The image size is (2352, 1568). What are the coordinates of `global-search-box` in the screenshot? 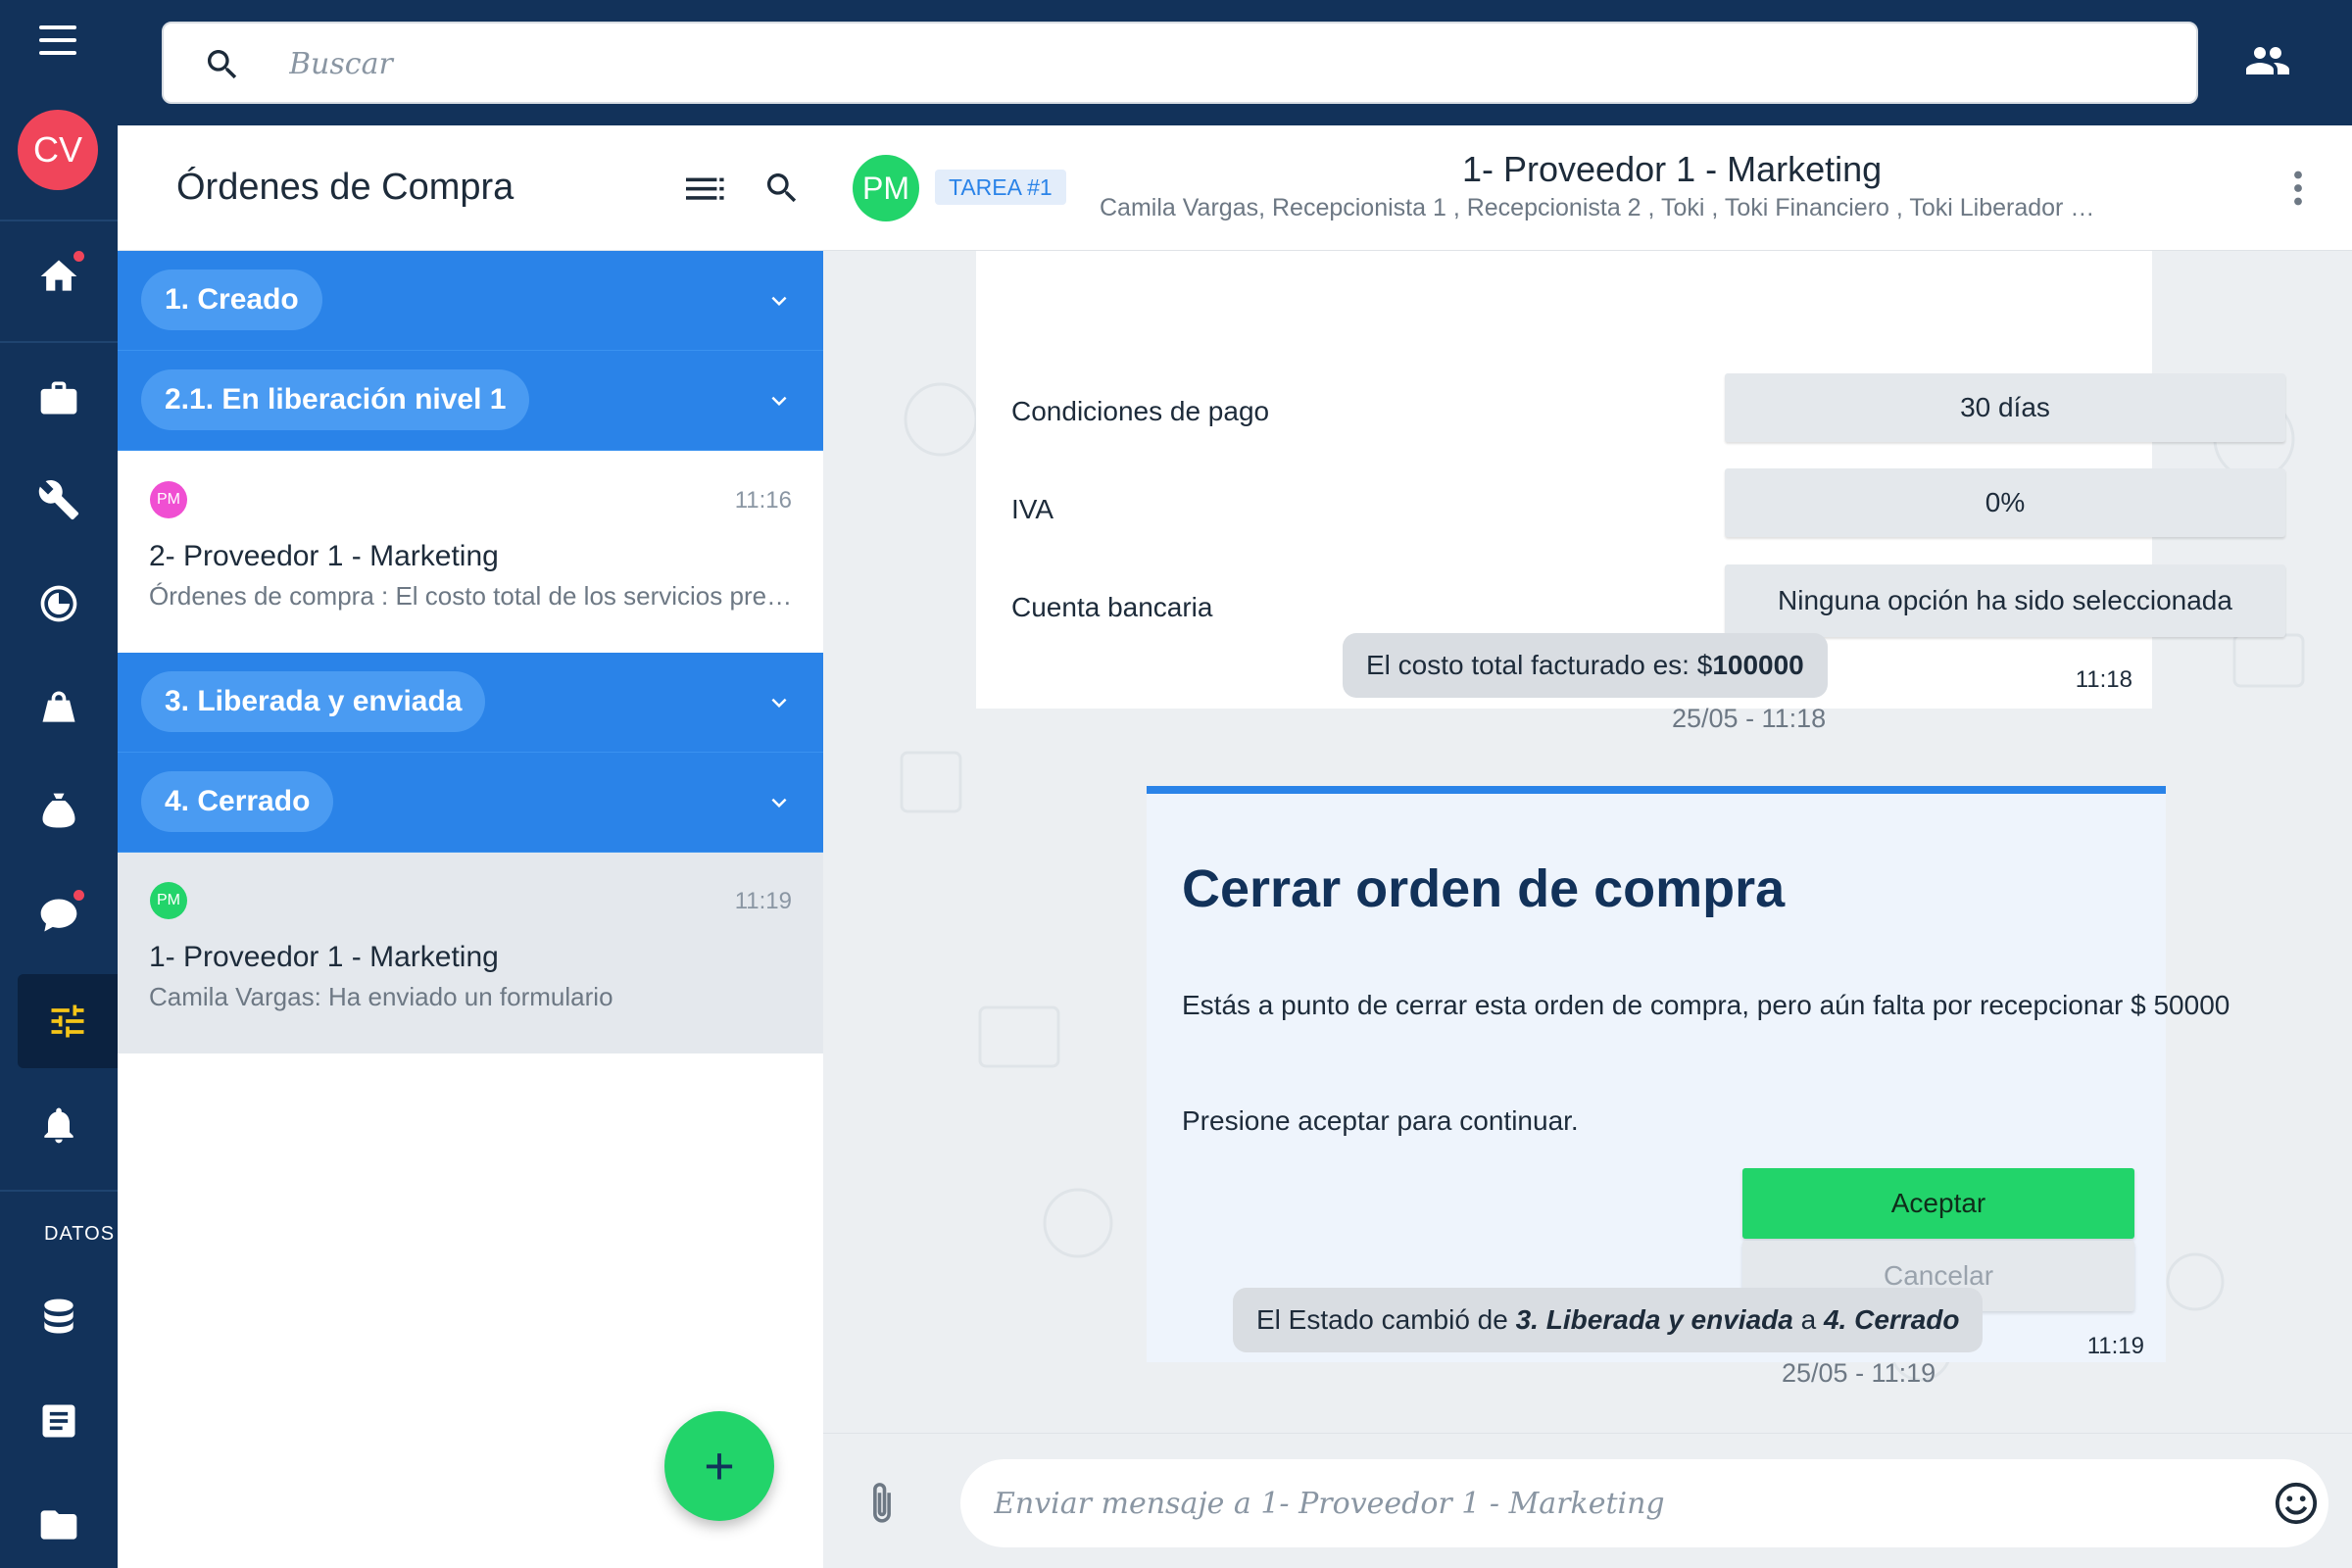 It's located at (1180, 63).